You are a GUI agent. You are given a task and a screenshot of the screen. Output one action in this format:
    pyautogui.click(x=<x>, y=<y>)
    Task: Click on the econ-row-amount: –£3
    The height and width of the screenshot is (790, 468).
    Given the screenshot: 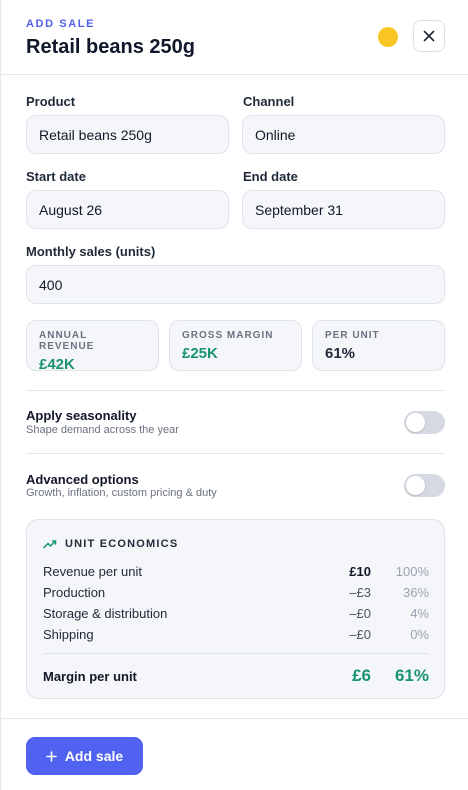 What is the action you would take?
    pyautogui.click(x=360, y=592)
    